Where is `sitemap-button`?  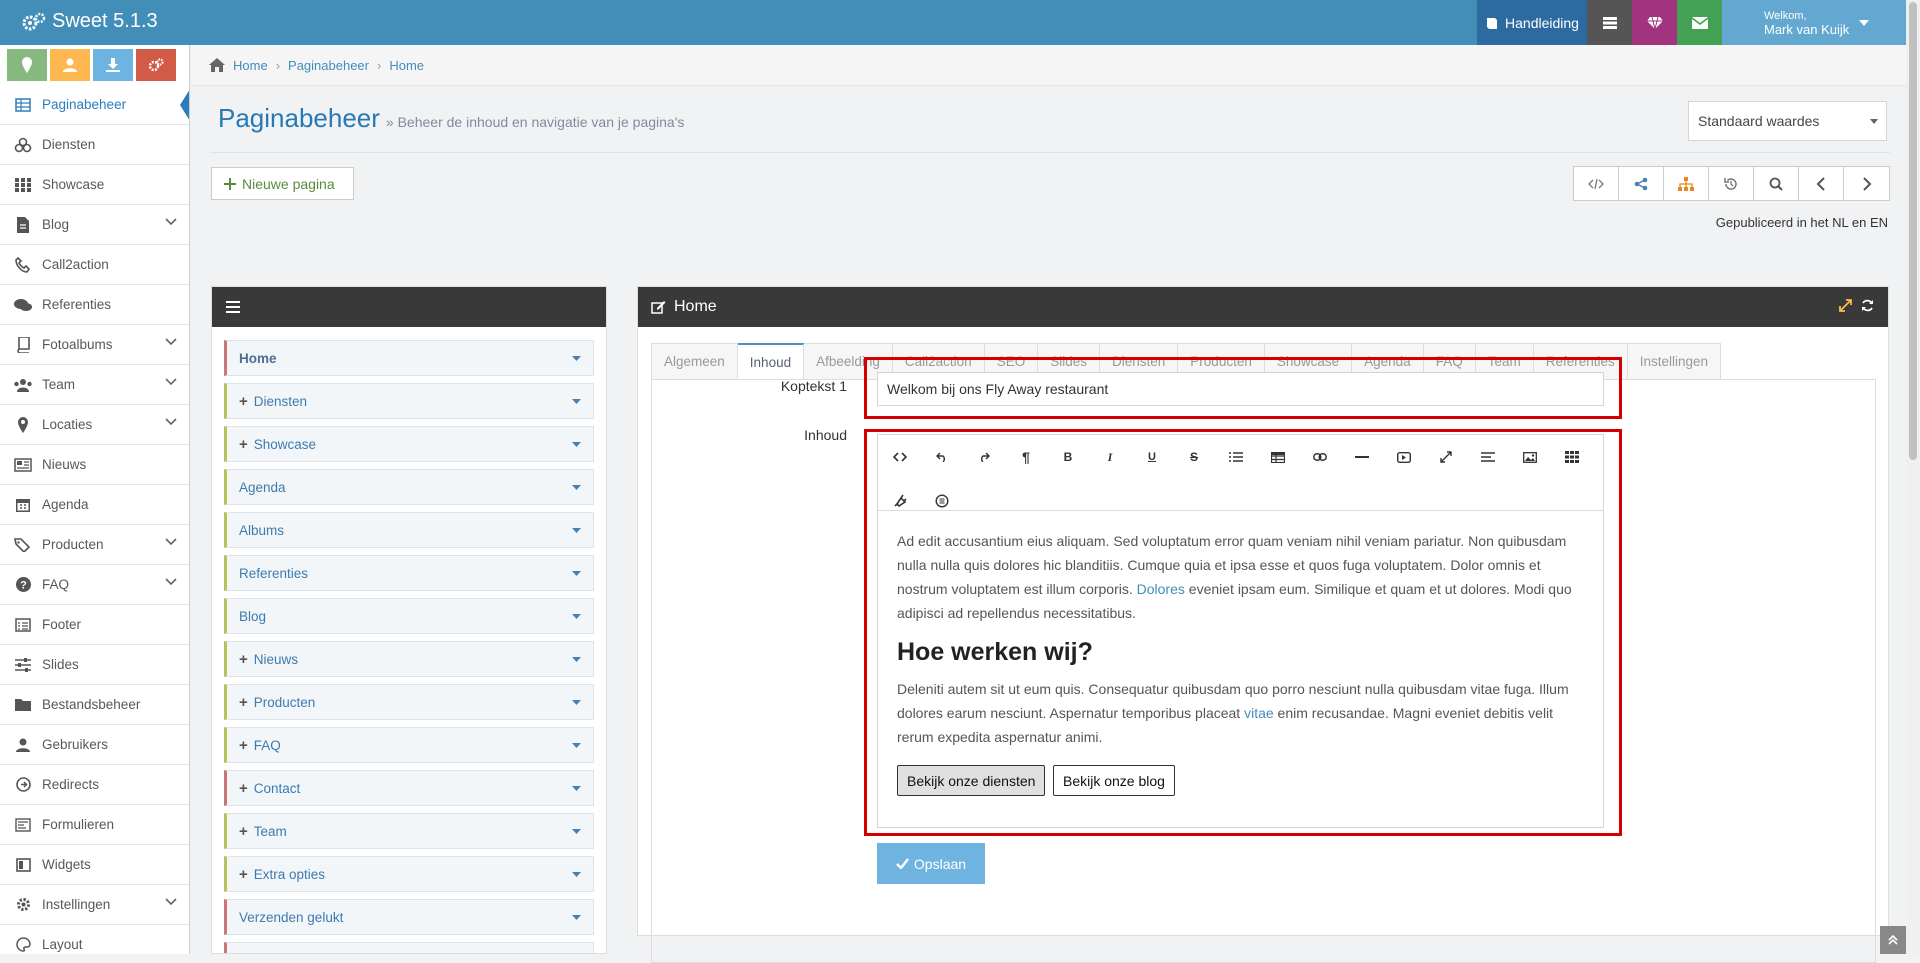
sitemap-button is located at coordinates (1686, 183).